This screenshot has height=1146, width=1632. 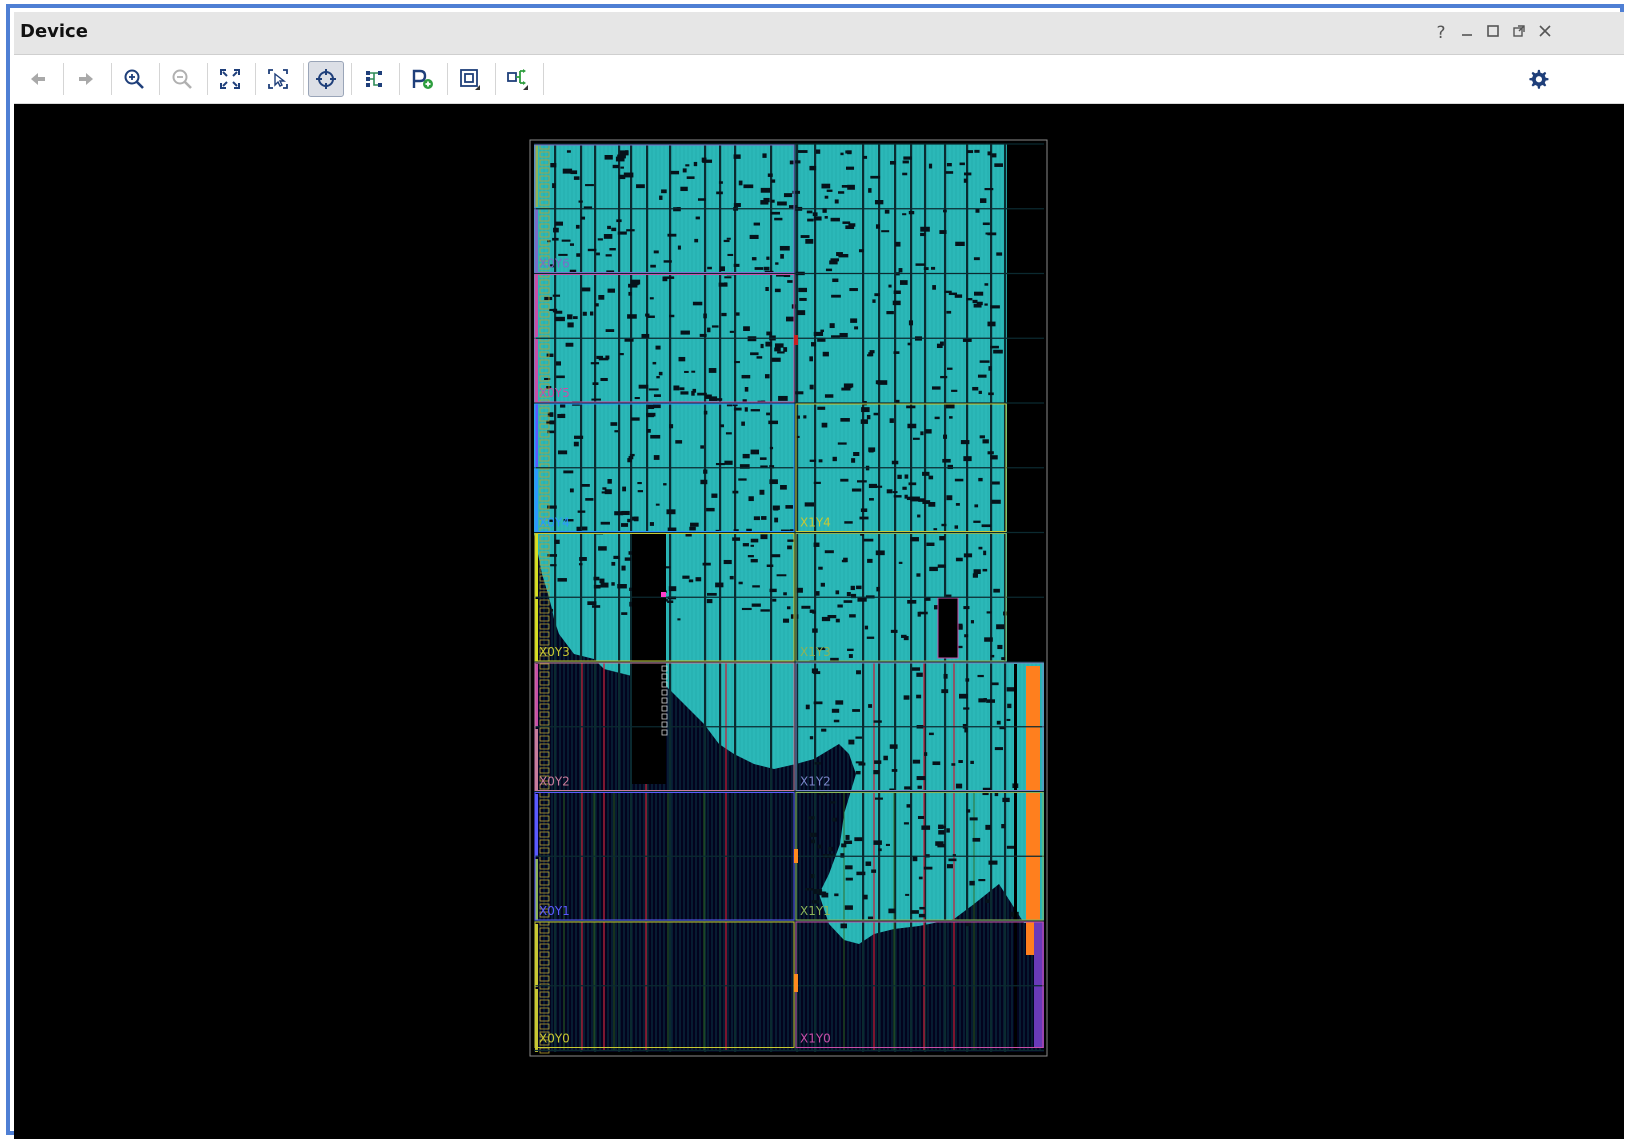 I want to click on routing-resources-button, so click(x=374, y=79).